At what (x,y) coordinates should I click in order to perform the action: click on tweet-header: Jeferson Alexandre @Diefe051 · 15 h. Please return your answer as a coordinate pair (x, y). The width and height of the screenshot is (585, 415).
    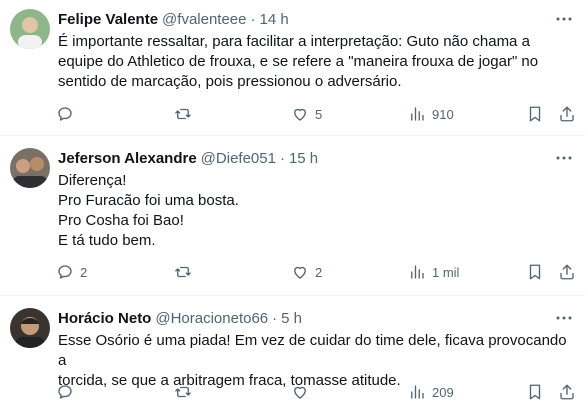
    Looking at the image, I should click on (188, 158).